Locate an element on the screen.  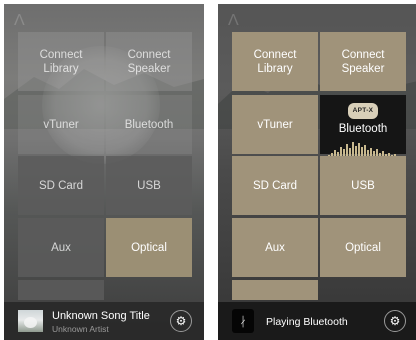
now-playing-bar: Unknown Song Title Unknown Artist ⚙ is located at coordinates (104, 321).